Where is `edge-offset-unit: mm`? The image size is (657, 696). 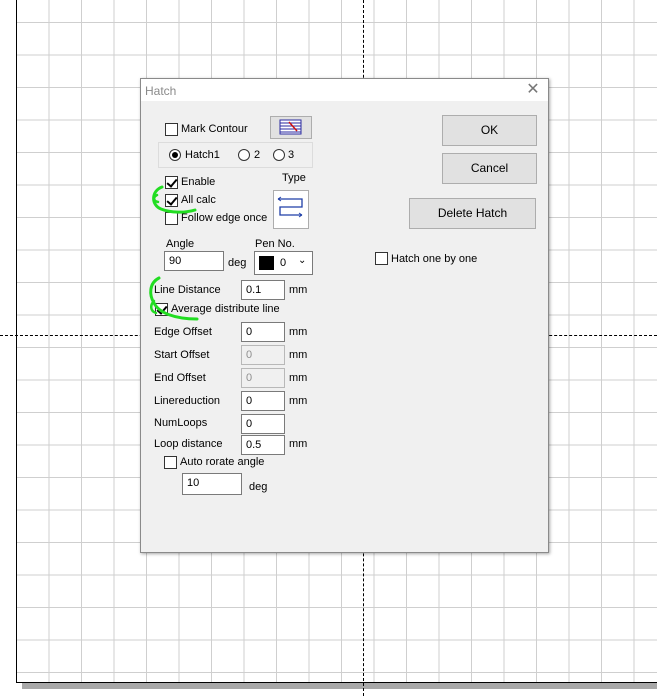
edge-offset-unit: mm is located at coordinates (298, 332).